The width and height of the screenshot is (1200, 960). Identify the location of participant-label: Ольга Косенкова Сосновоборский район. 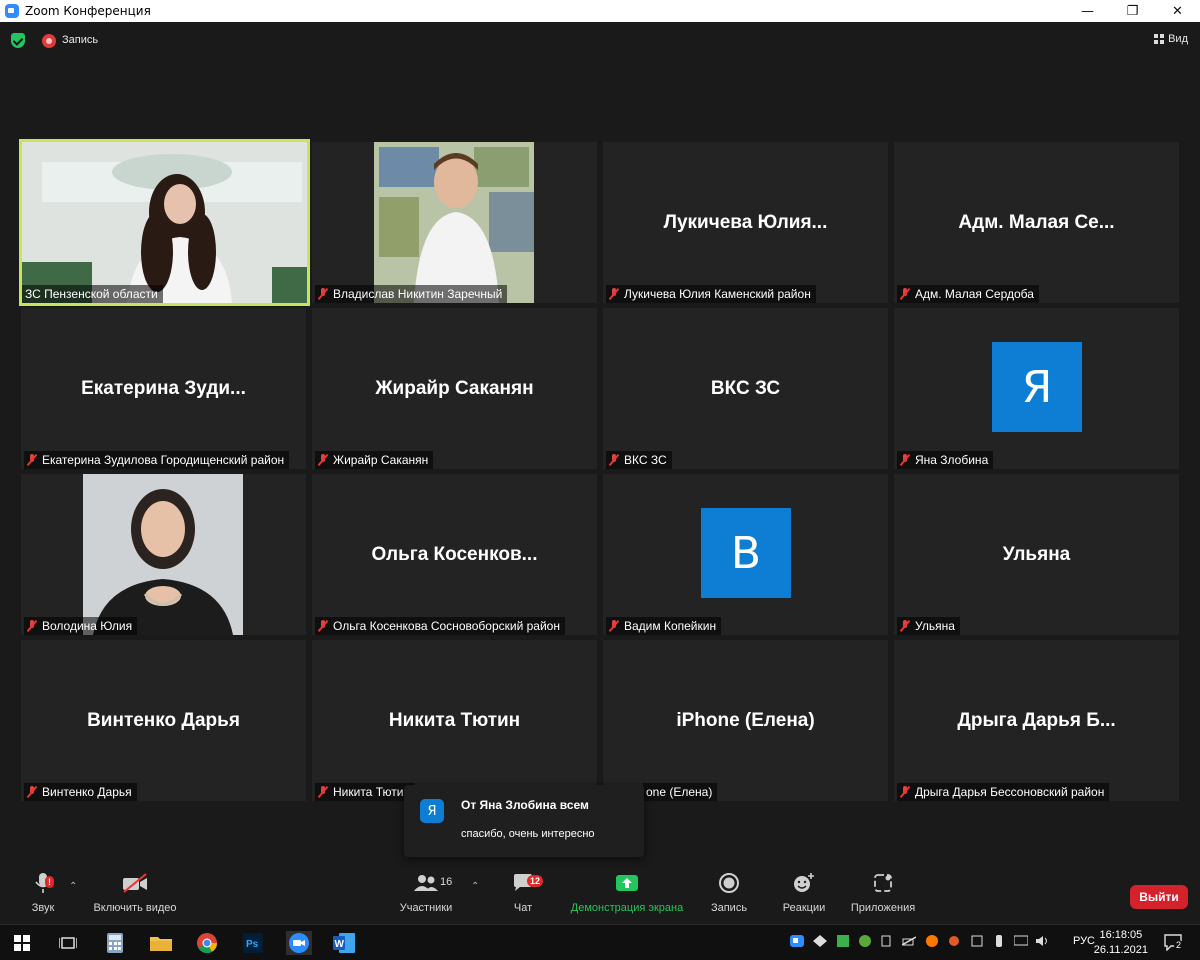
(440, 626).